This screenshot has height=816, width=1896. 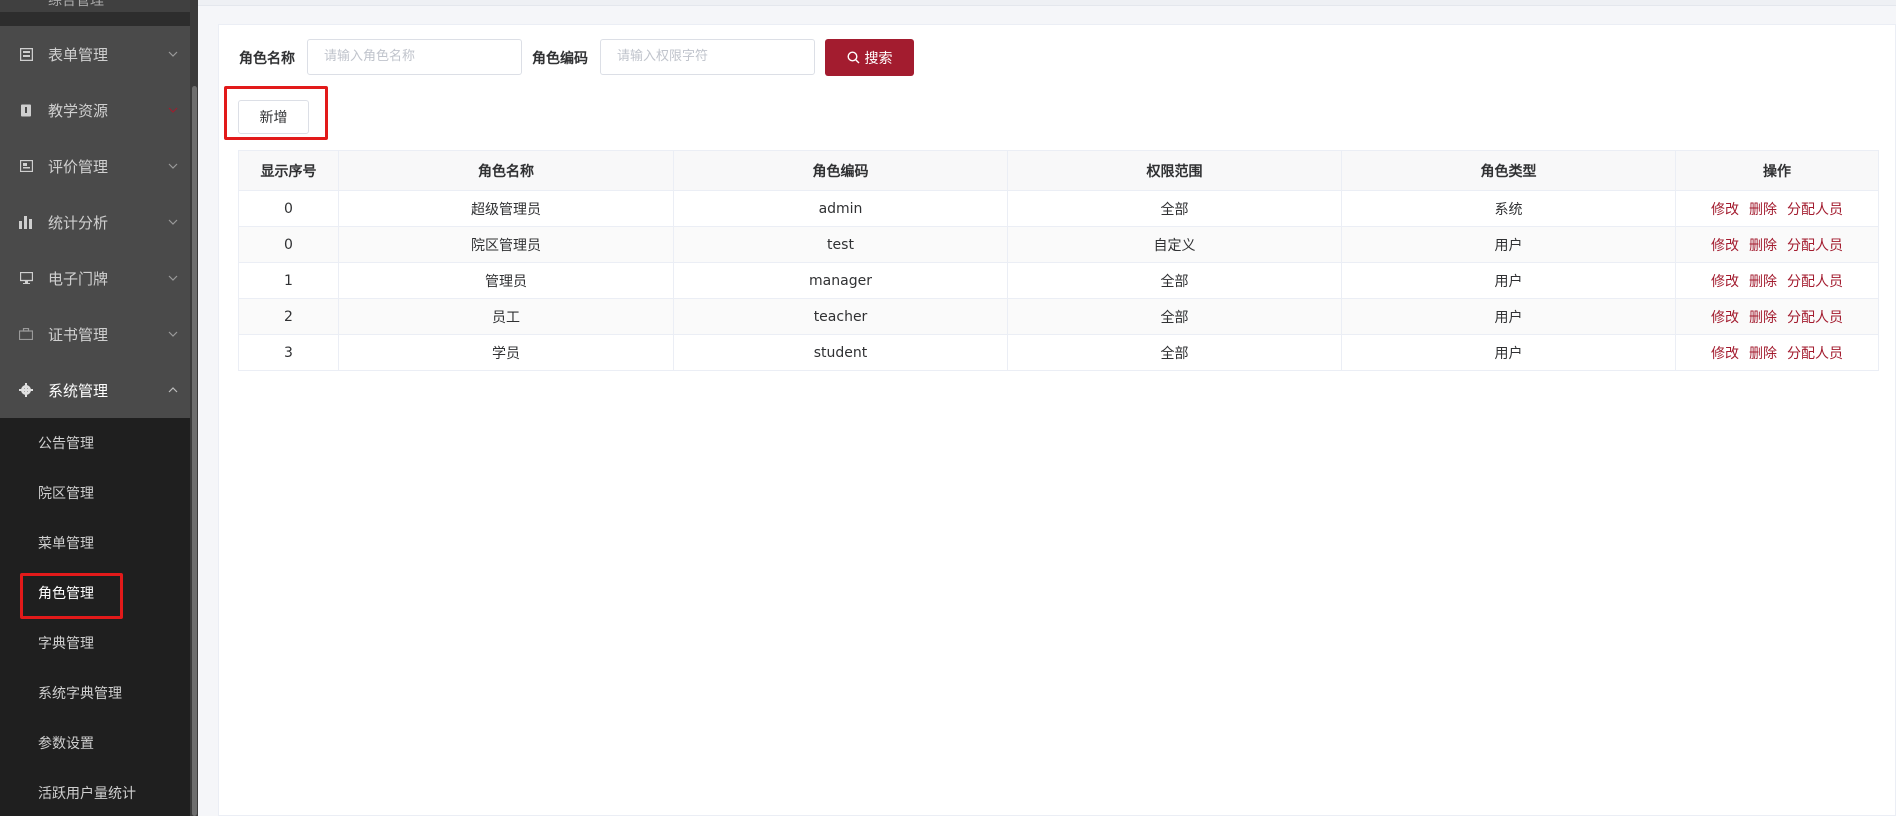 I want to click on sidebar-item-statistics: 统计分析, so click(x=99, y=222).